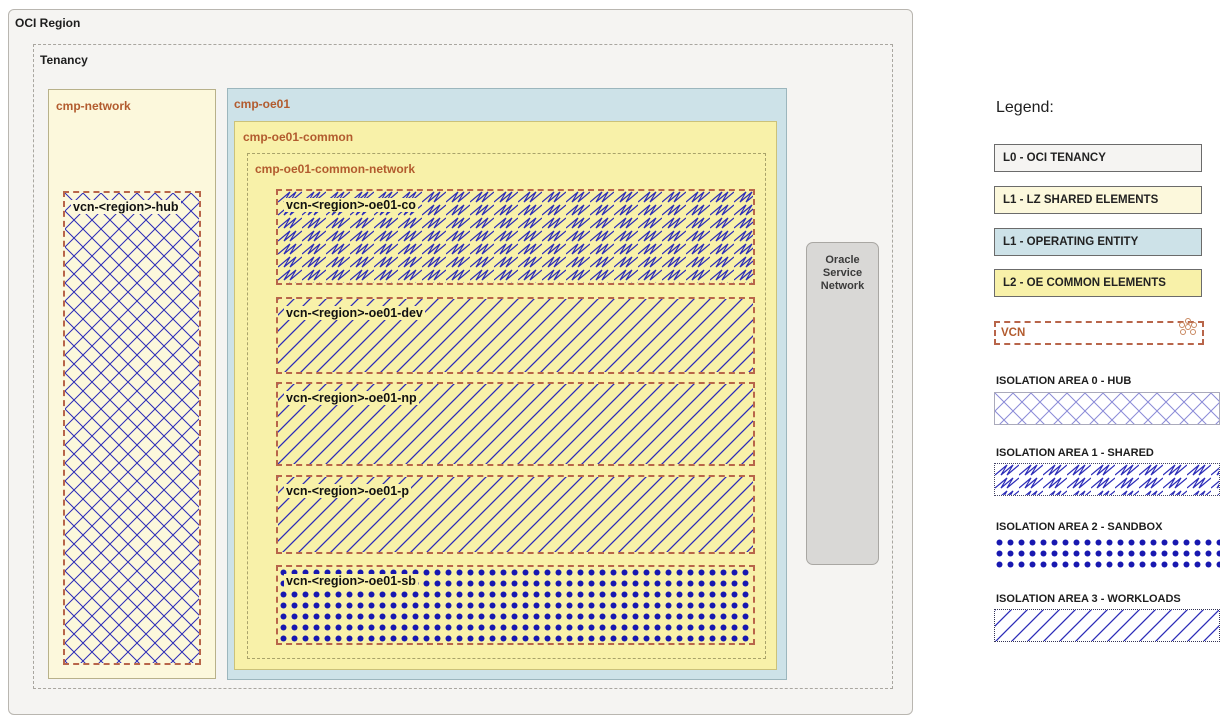  I want to click on tenancy-label: Tenancy, so click(64, 60).